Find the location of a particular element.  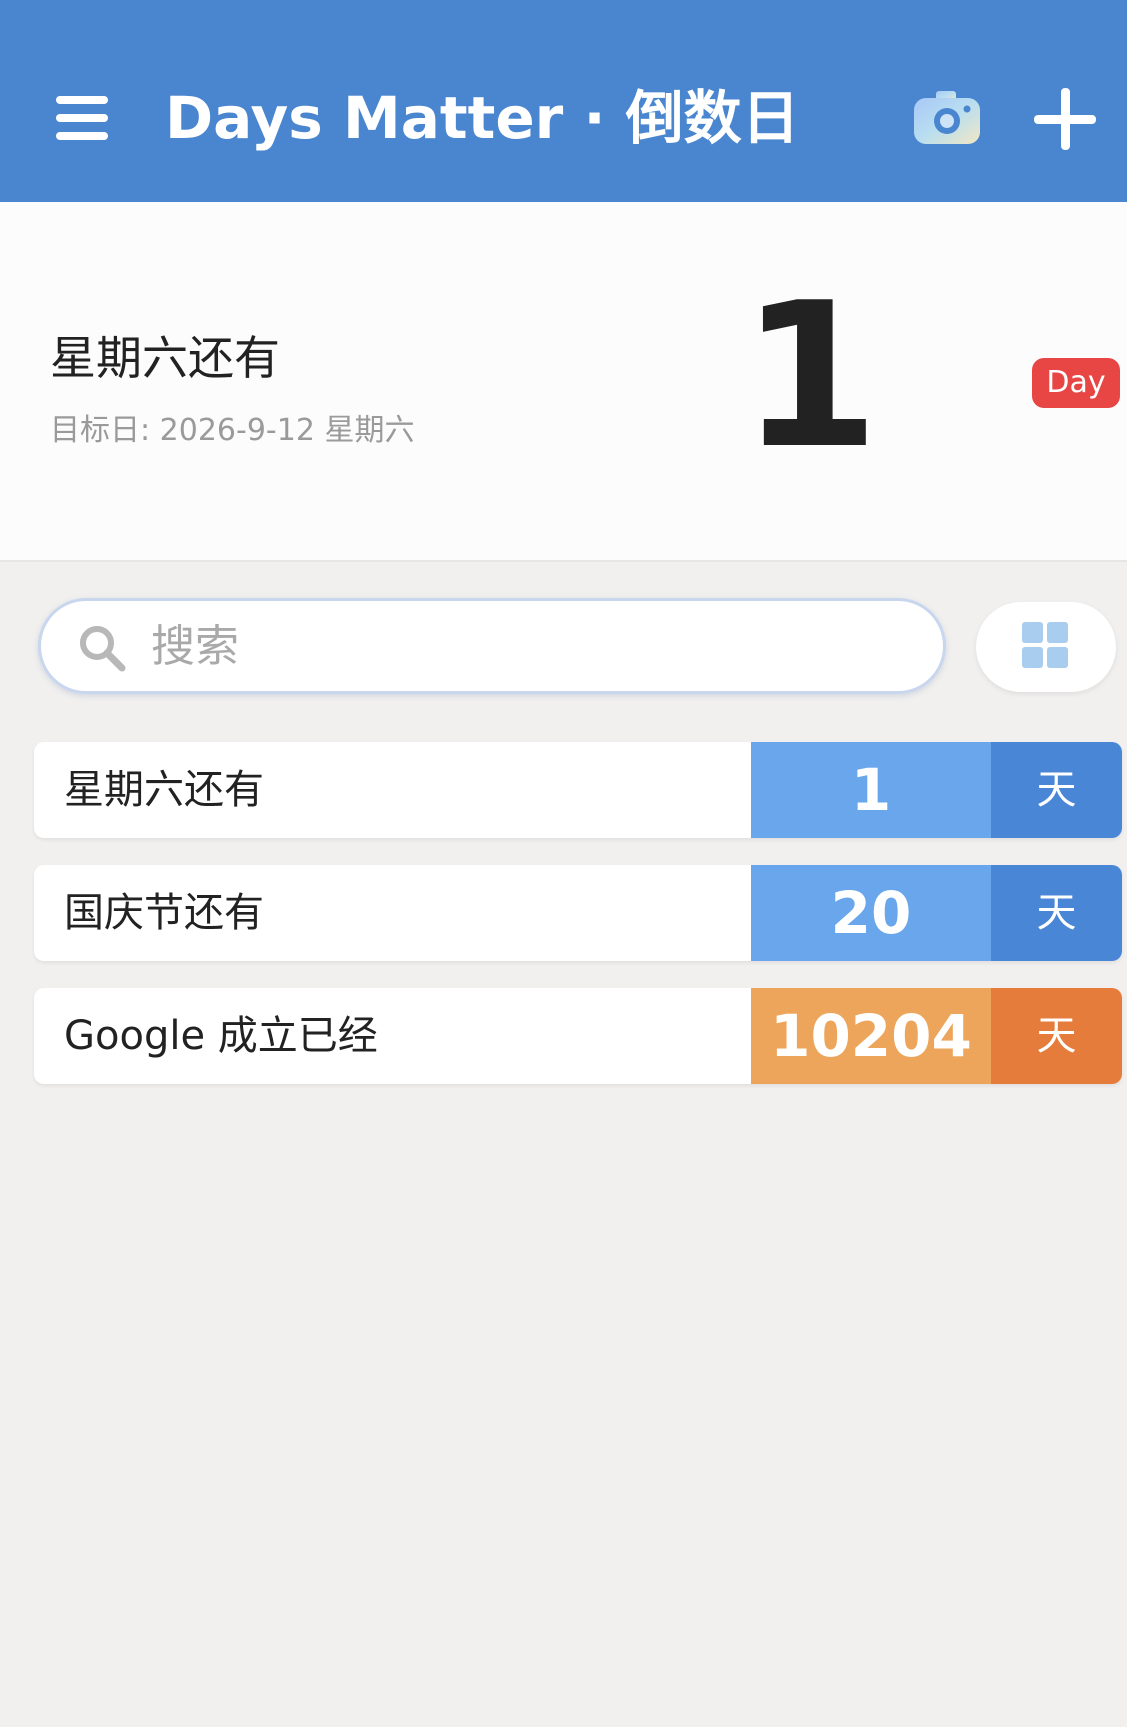

list-item: Google 成立已经 10204 天 is located at coordinates (578, 1036).